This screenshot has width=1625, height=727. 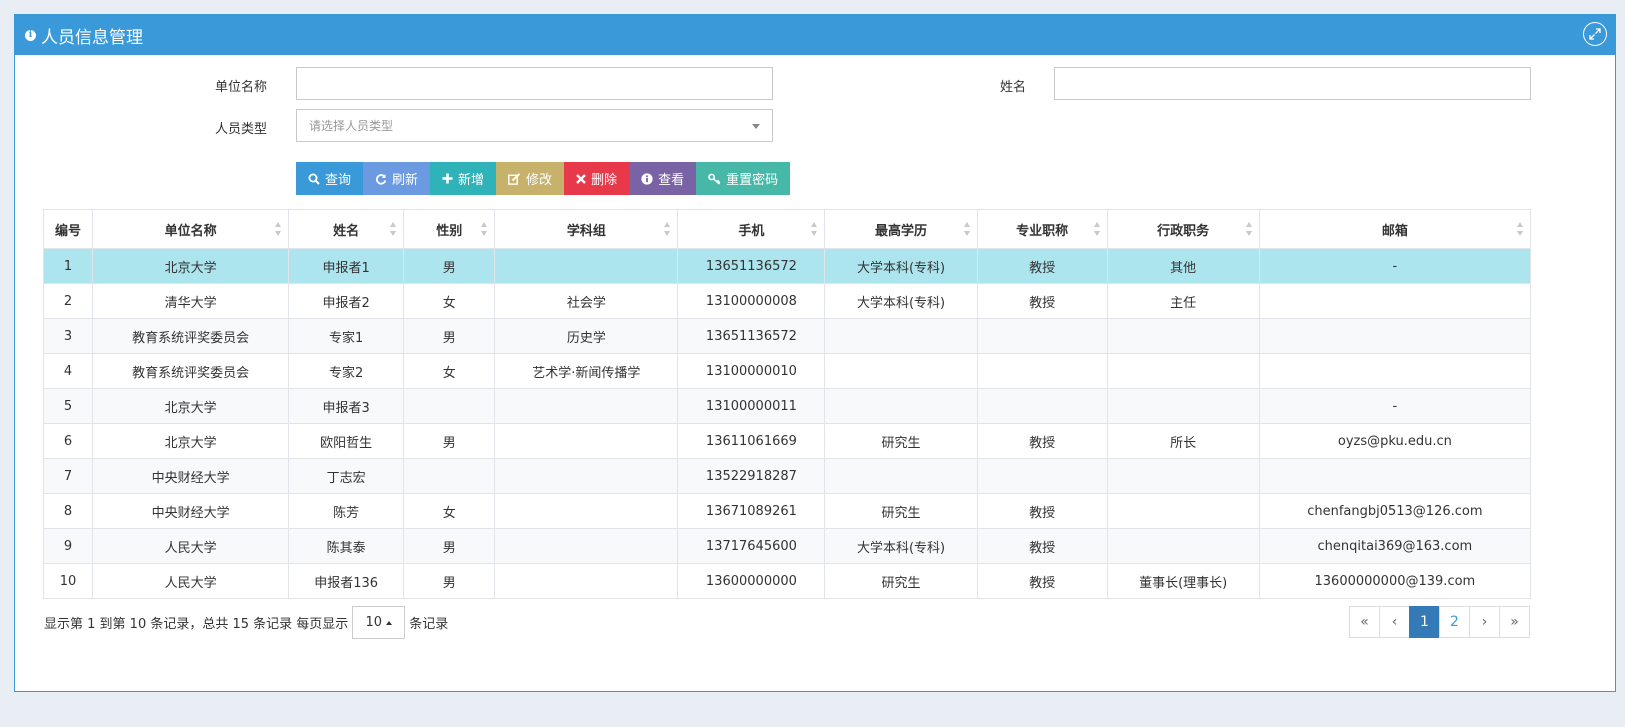 What do you see at coordinates (586, 301) in the screenshot?
I see `cell-subject-group: 社会学` at bounding box center [586, 301].